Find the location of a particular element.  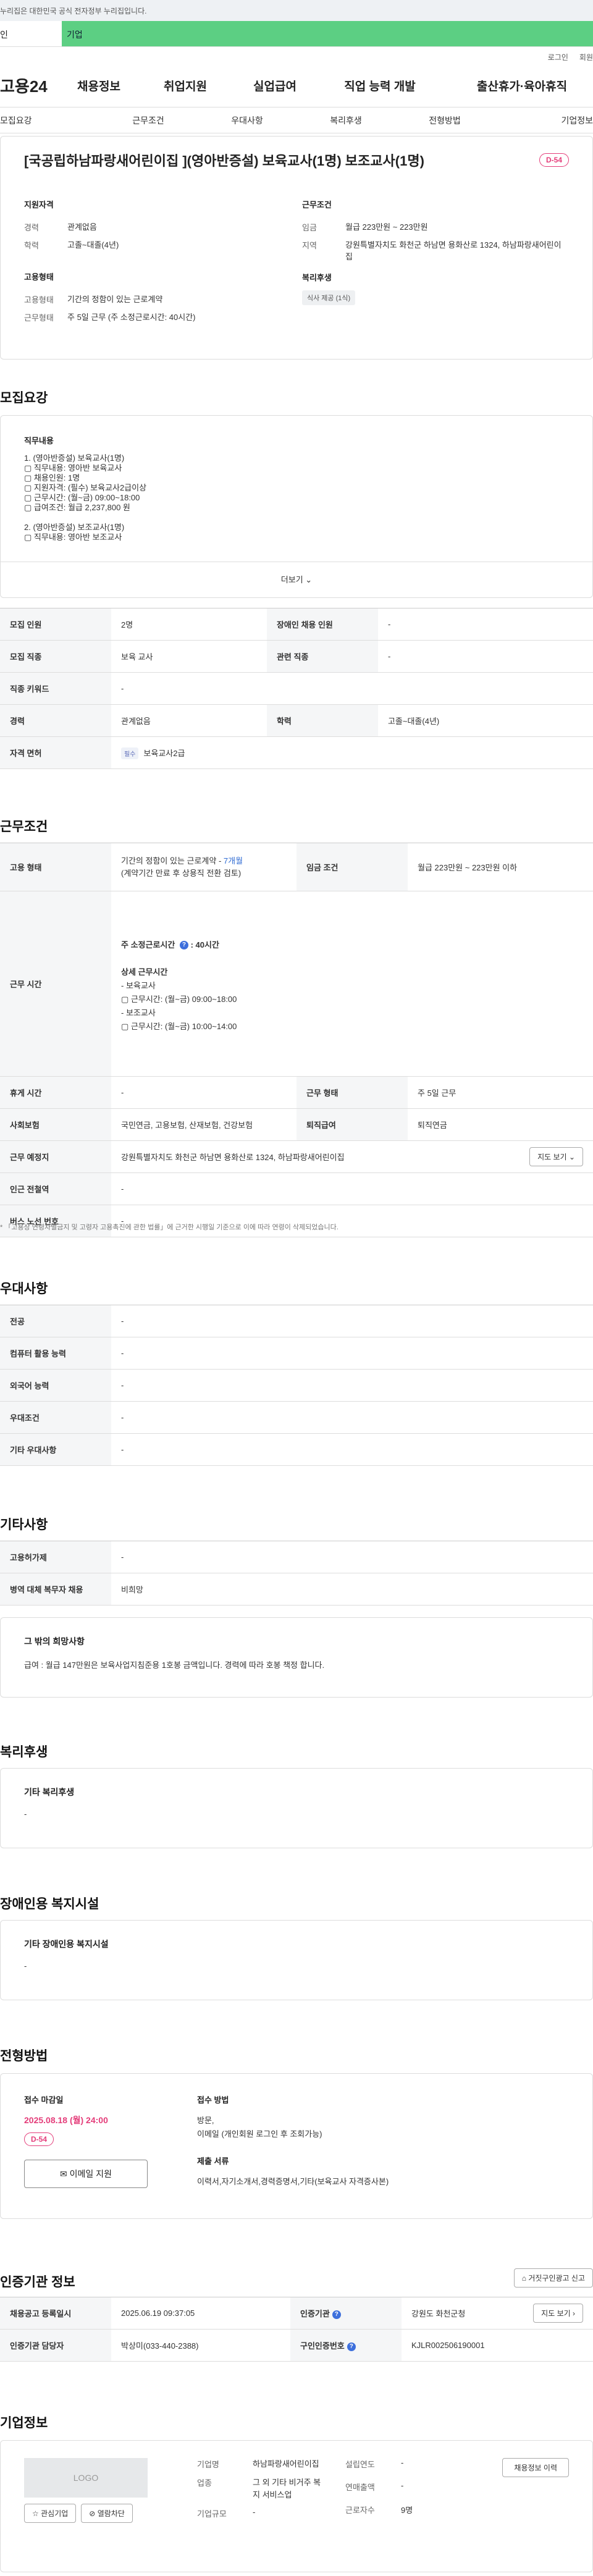

job-history-button: 채용정보 이력 is located at coordinates (535, 2467).